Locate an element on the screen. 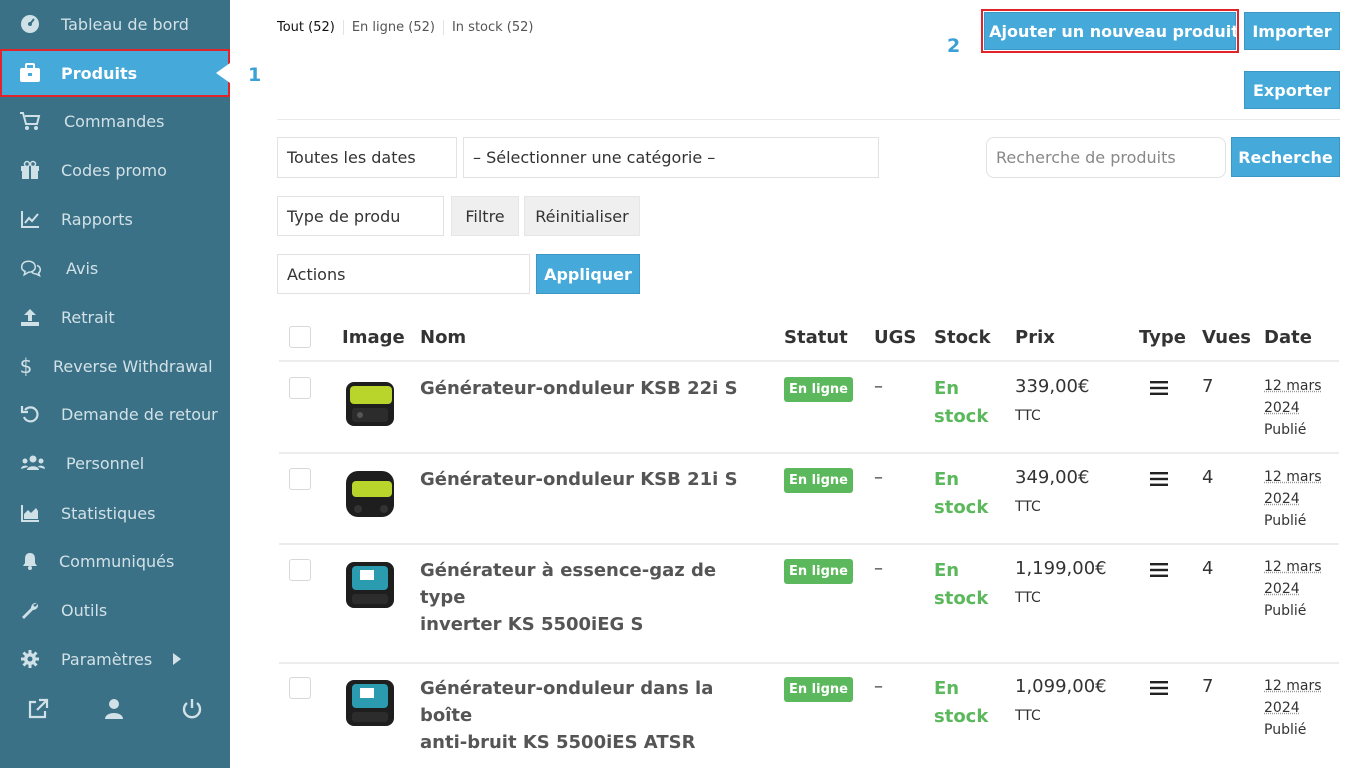  export-button: Exporter is located at coordinates (1292, 90).